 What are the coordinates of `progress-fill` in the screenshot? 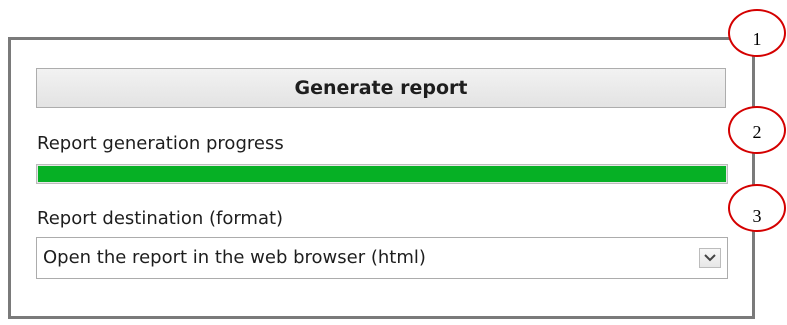 It's located at (382, 174).